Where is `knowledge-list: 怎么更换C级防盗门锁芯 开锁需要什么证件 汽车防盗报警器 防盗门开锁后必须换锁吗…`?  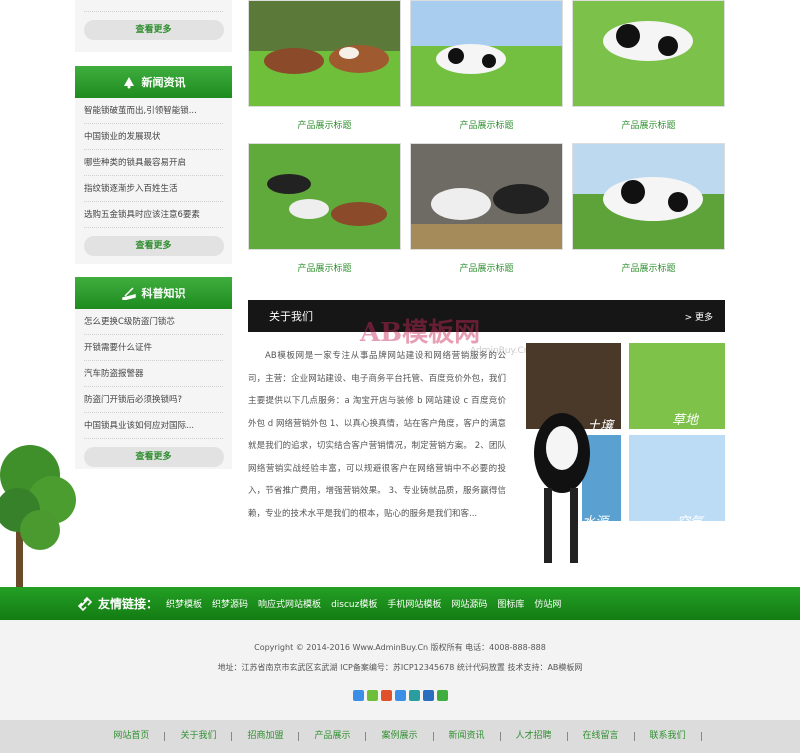
knowledge-list: 怎么更换C级防盗门锁芯 开锁需要什么证件 汽车防盗报警器 防盗门开锁后必须换锁吗… is located at coordinates (153, 374).